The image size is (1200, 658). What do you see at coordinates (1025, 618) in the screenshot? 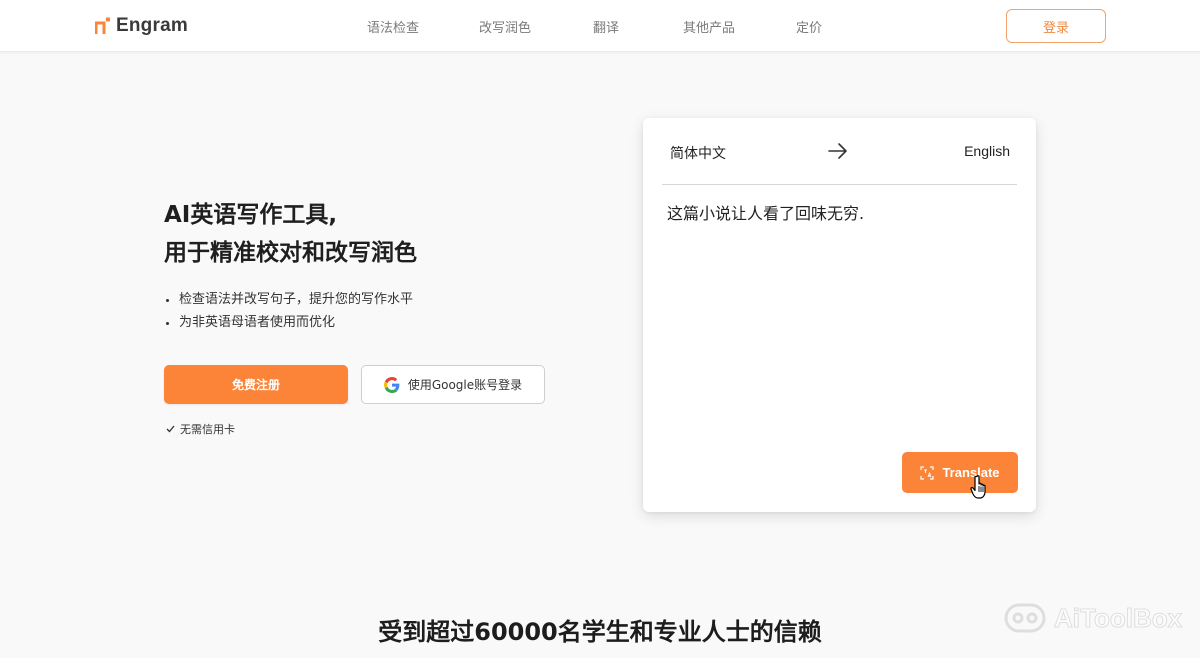
I see `watermark-logo-icon` at bounding box center [1025, 618].